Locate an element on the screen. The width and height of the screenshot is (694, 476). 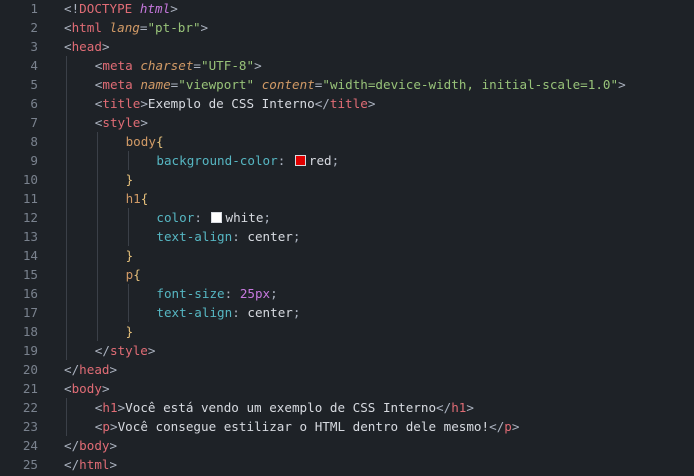
code-text: <html lang="pt-br"> is located at coordinates (136, 27).